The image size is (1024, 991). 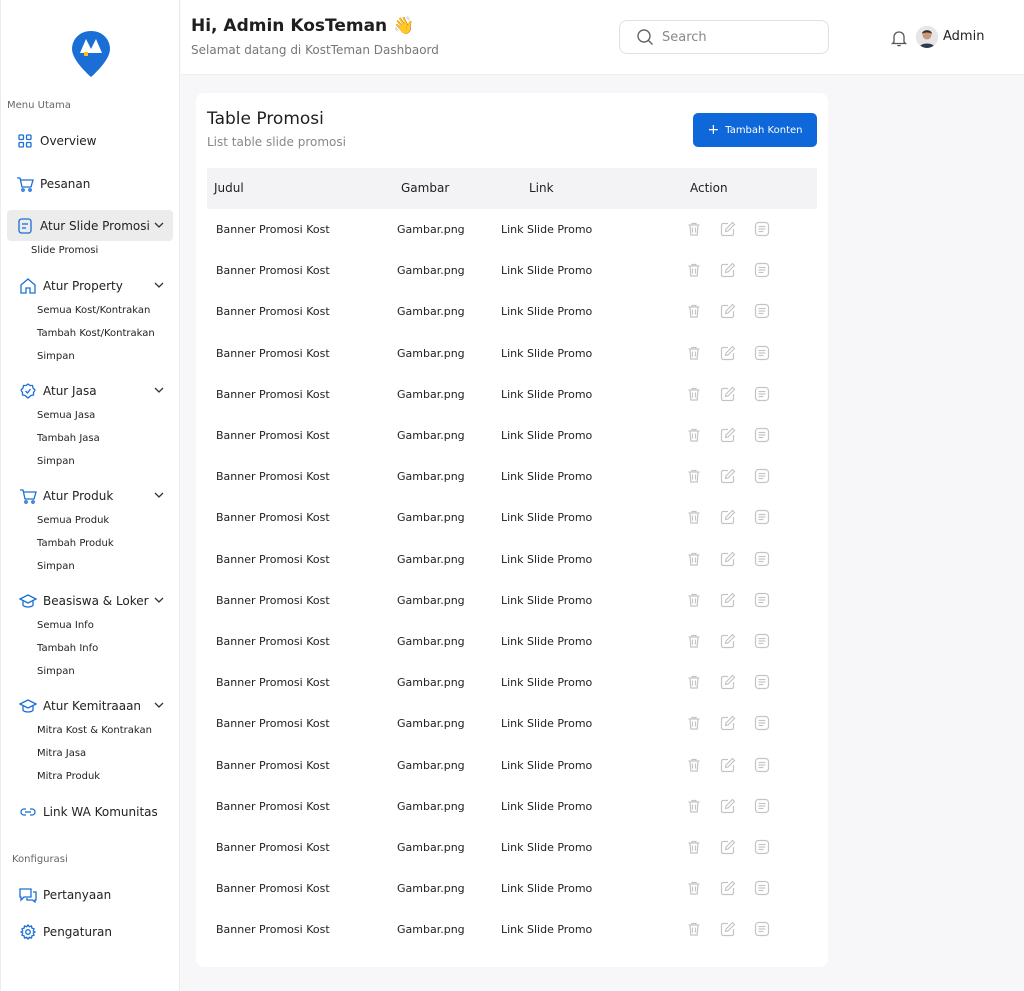 What do you see at coordinates (90, 225) in the screenshot?
I see `nav-atur-slide-promosi: Atur Slide Promosi` at bounding box center [90, 225].